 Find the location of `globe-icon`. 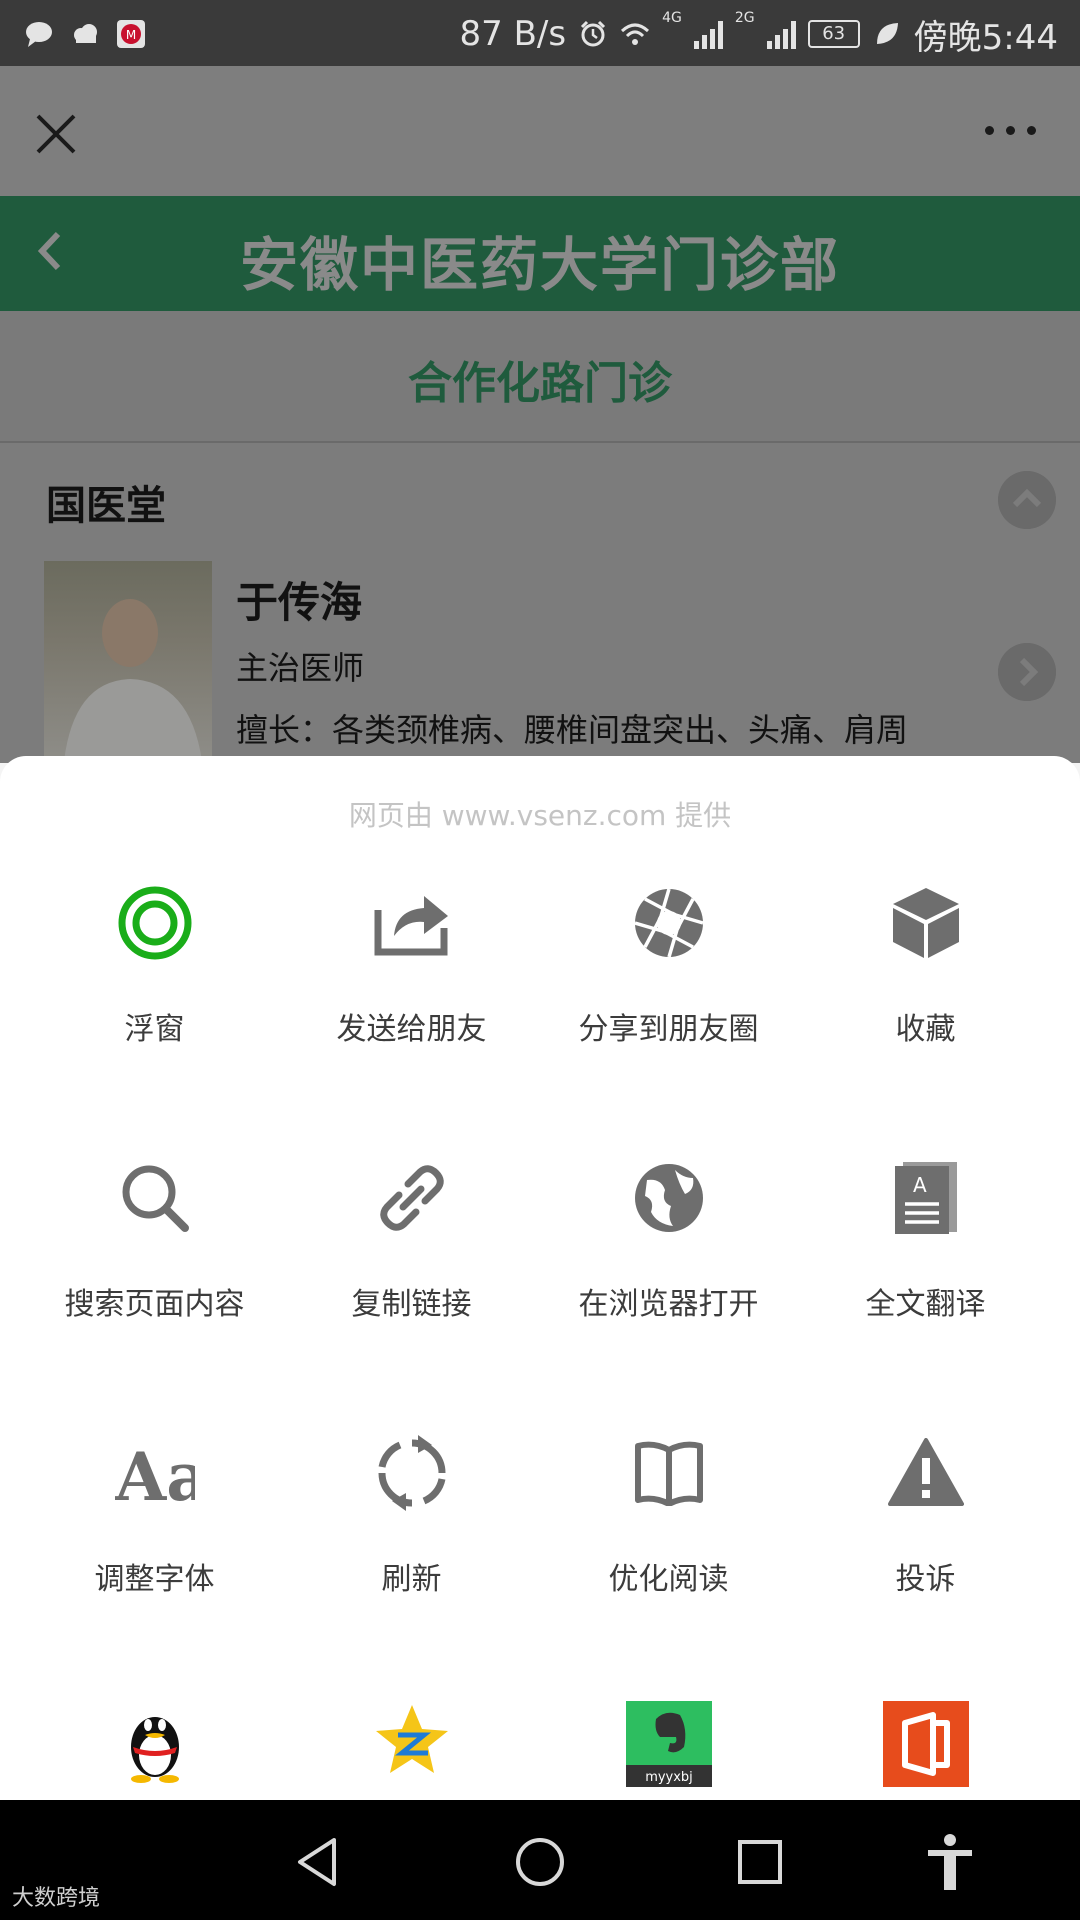

globe-icon is located at coordinates (668, 1198).